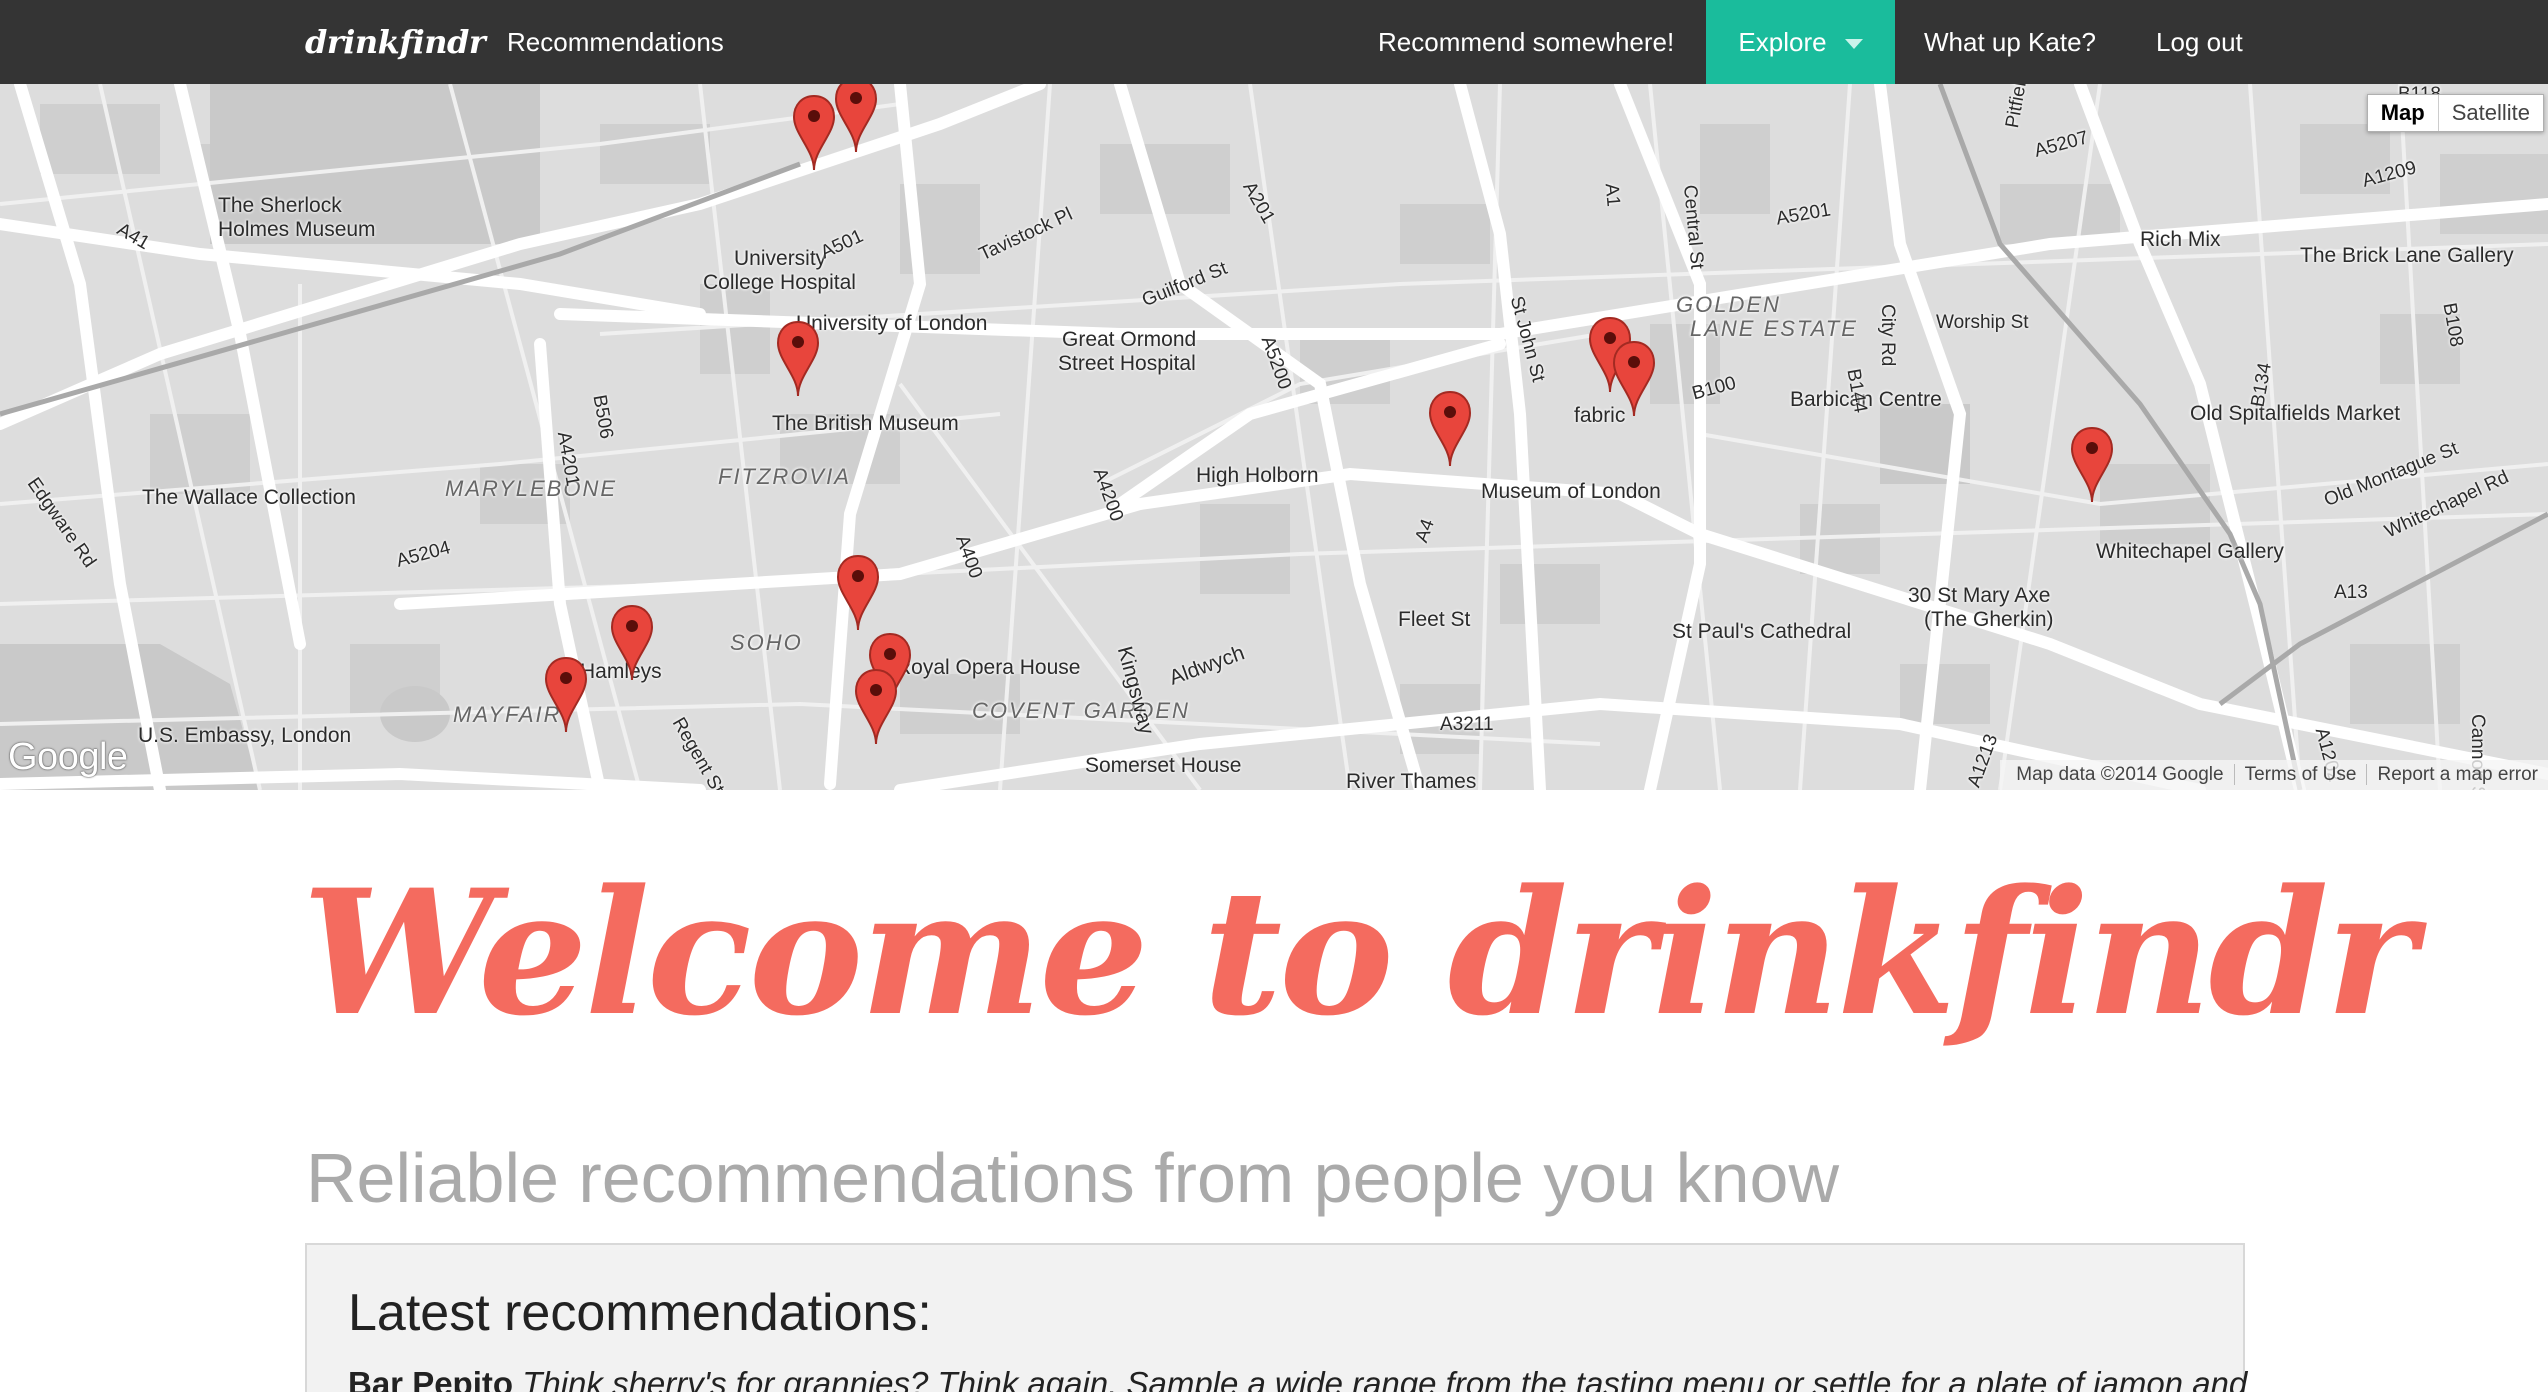 Image resolution: width=2548 pixels, height=1392 pixels. What do you see at coordinates (1127, 363) in the screenshot?
I see `map-label: Street Hospital` at bounding box center [1127, 363].